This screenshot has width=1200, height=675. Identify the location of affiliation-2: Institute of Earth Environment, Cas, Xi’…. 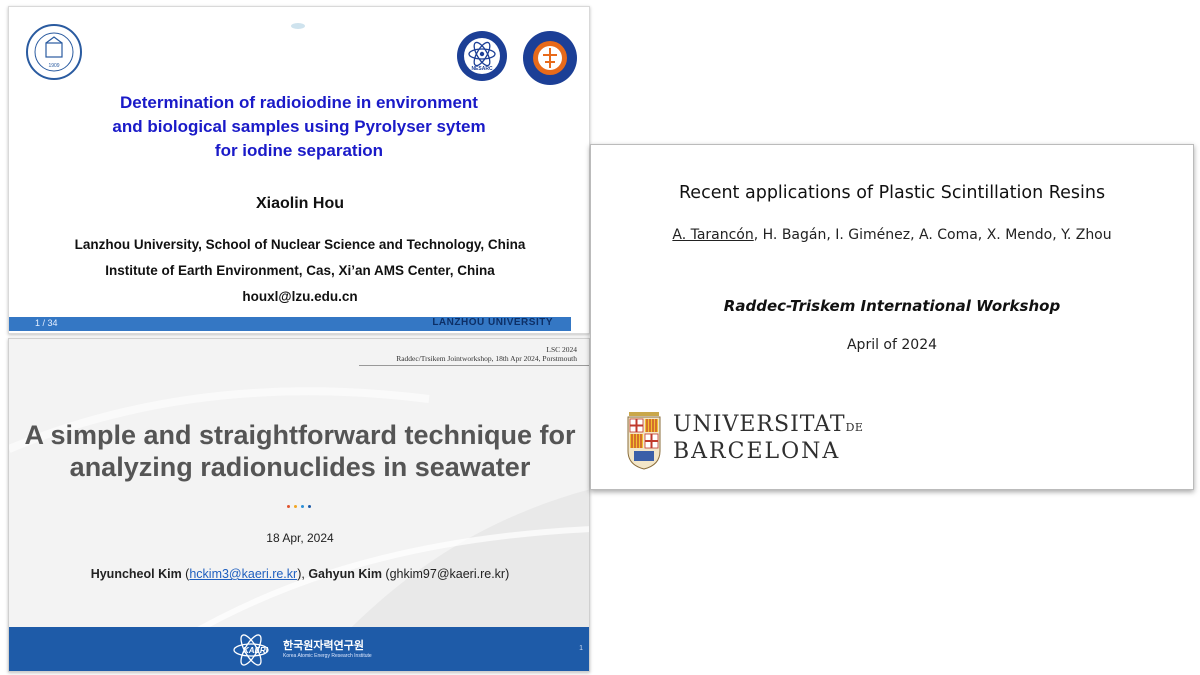
(300, 270).